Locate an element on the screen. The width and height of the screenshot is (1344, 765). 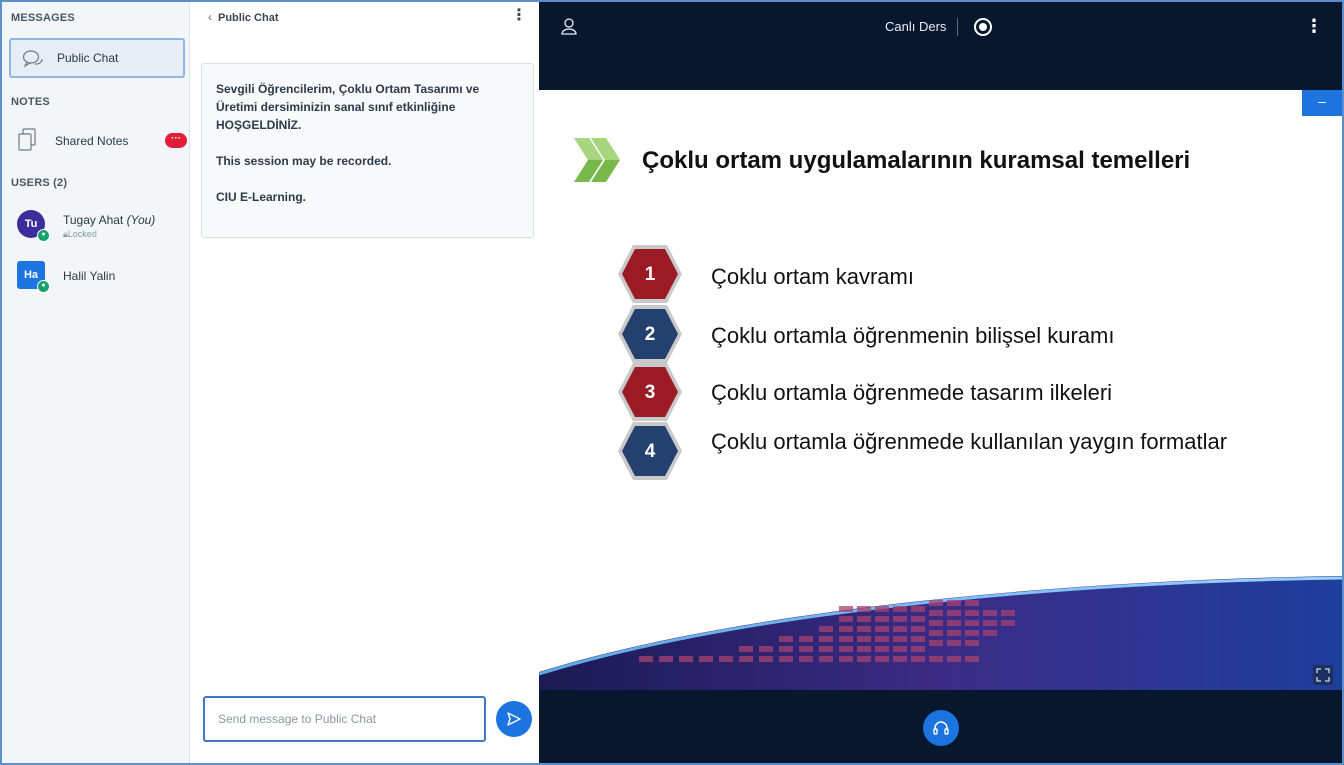
user-name: Tugay Ahat (You) is located at coordinates (109, 220).